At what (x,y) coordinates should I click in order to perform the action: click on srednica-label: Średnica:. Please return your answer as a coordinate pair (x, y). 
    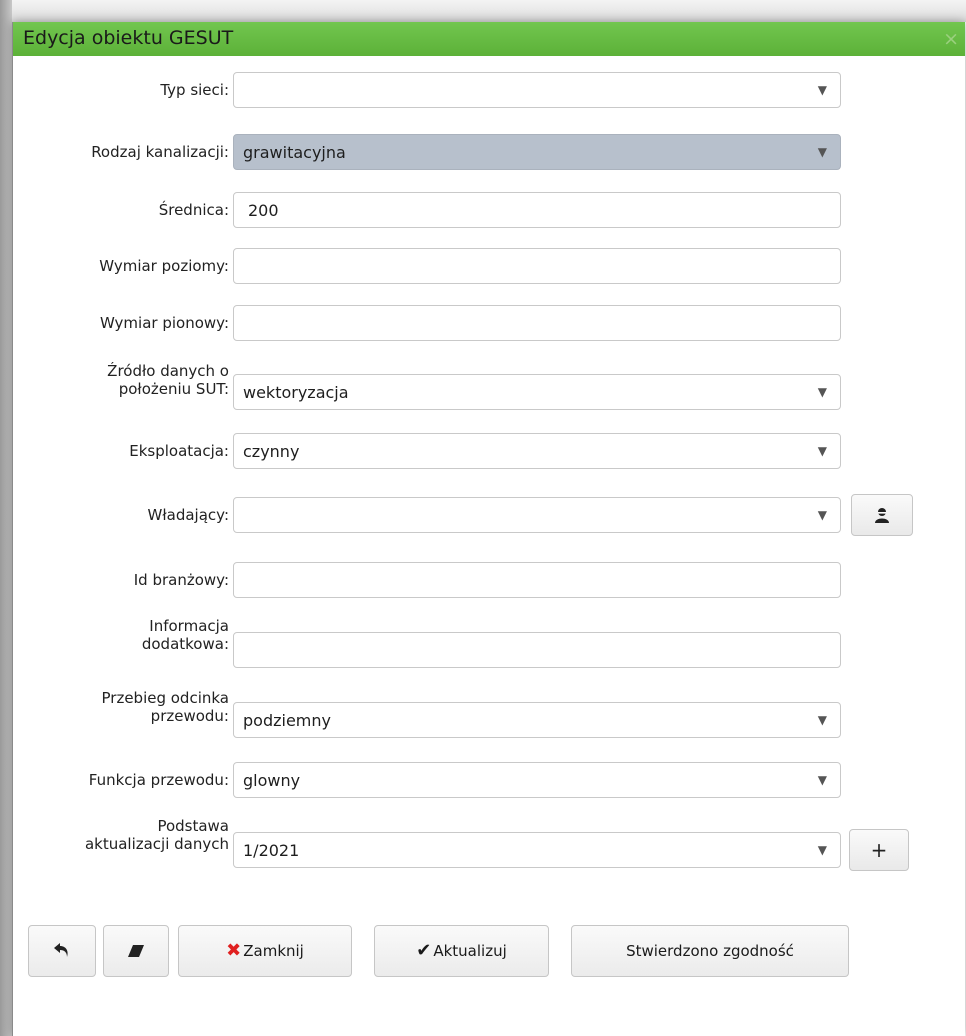
    Looking at the image, I should click on (193, 210).